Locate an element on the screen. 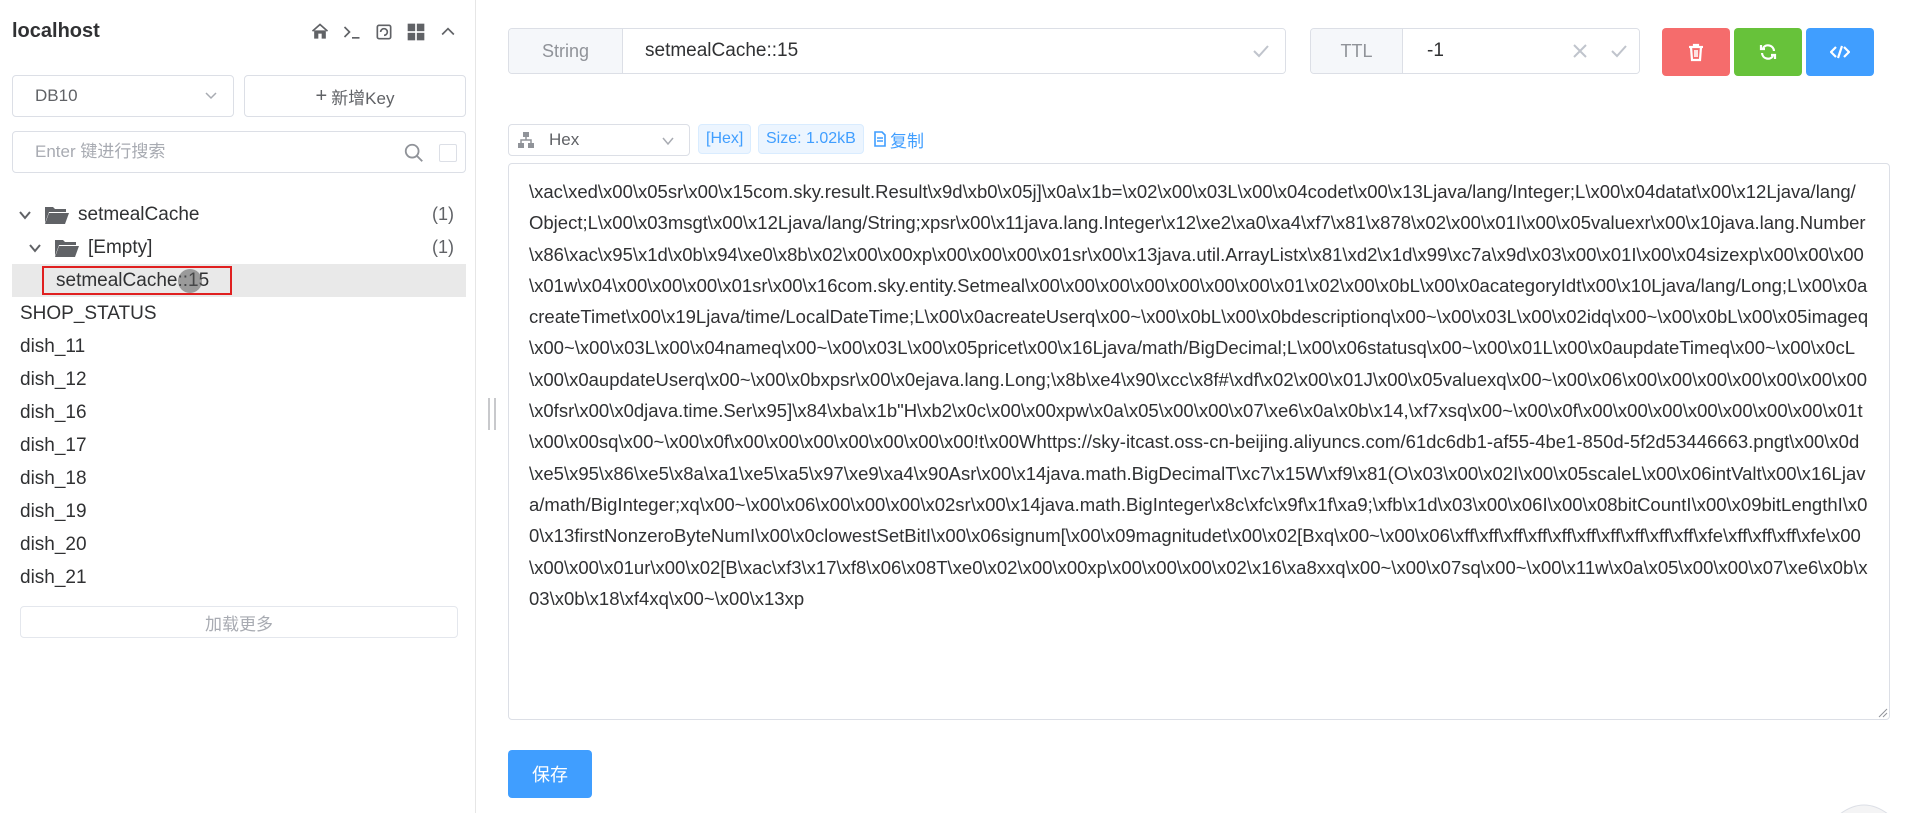 The height and width of the screenshot is (813, 1919). ttl-label: TTL is located at coordinates (1357, 51).